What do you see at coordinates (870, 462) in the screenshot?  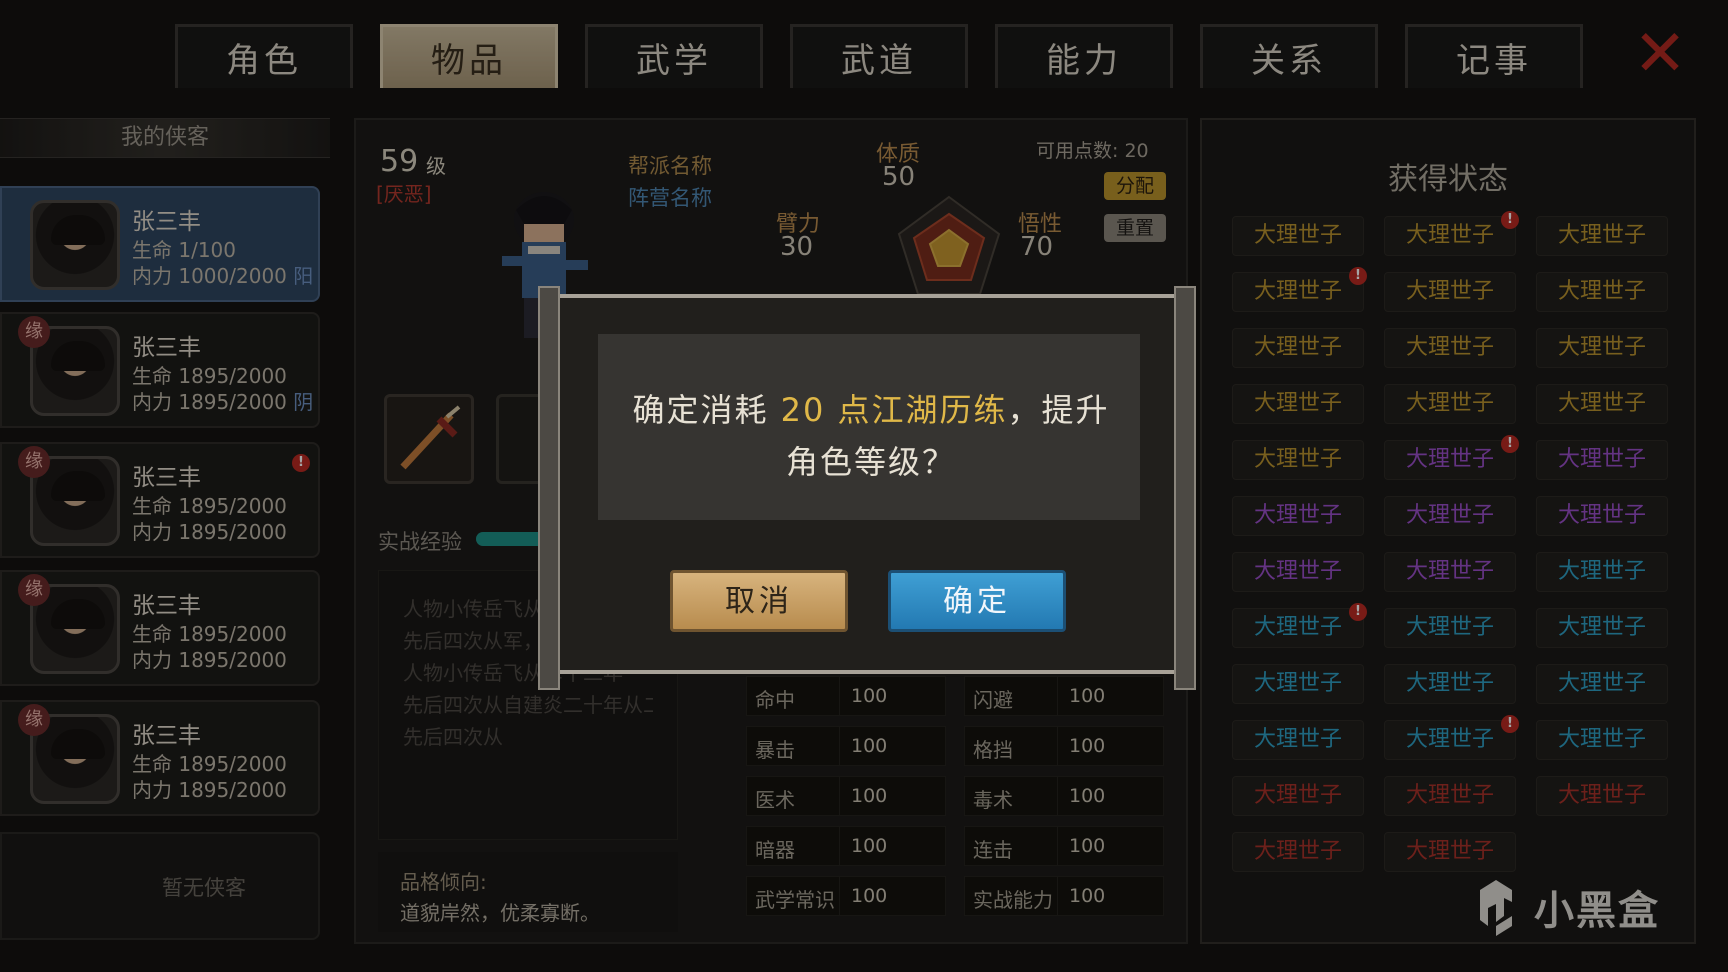 I see `dialog-line-2: 角色等级？` at bounding box center [870, 462].